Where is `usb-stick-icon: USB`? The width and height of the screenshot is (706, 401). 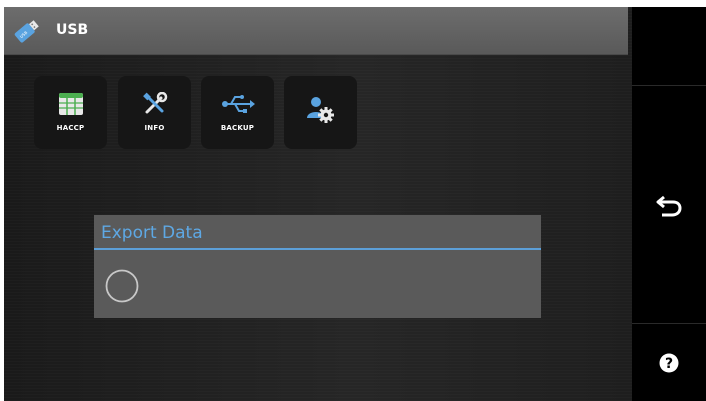
usb-stick-icon: USB is located at coordinates (26, 31).